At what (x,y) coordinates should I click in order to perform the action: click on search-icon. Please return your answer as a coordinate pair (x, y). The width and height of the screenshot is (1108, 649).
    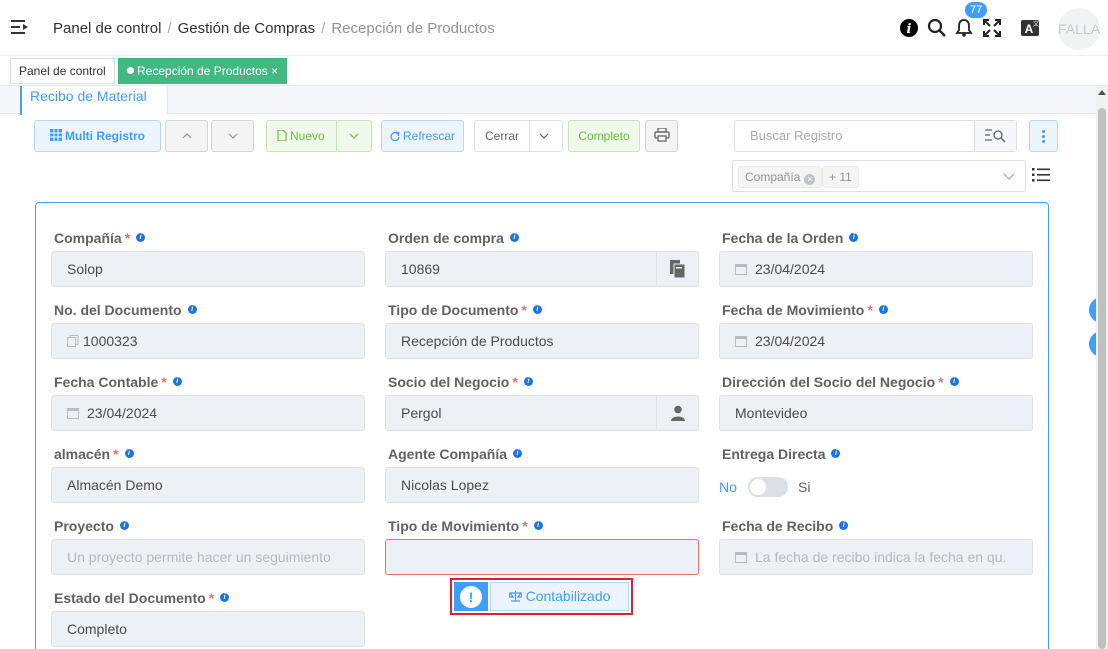
    Looking at the image, I should click on (937, 28).